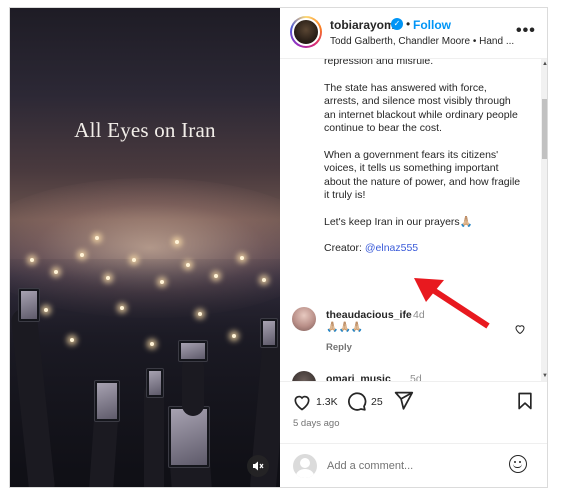 This screenshot has height=496, width=561. Describe the element at coordinates (364, 25) in the screenshot. I see `author-username: tobiarayomi` at that location.